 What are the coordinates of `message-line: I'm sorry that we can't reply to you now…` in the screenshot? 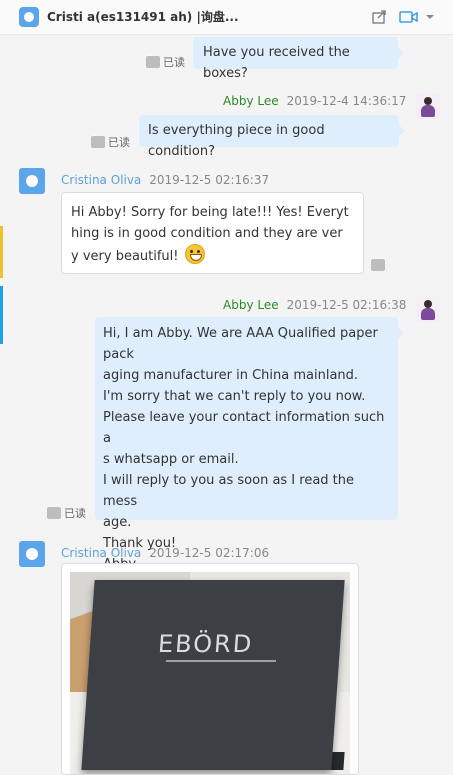 It's located at (234, 396).